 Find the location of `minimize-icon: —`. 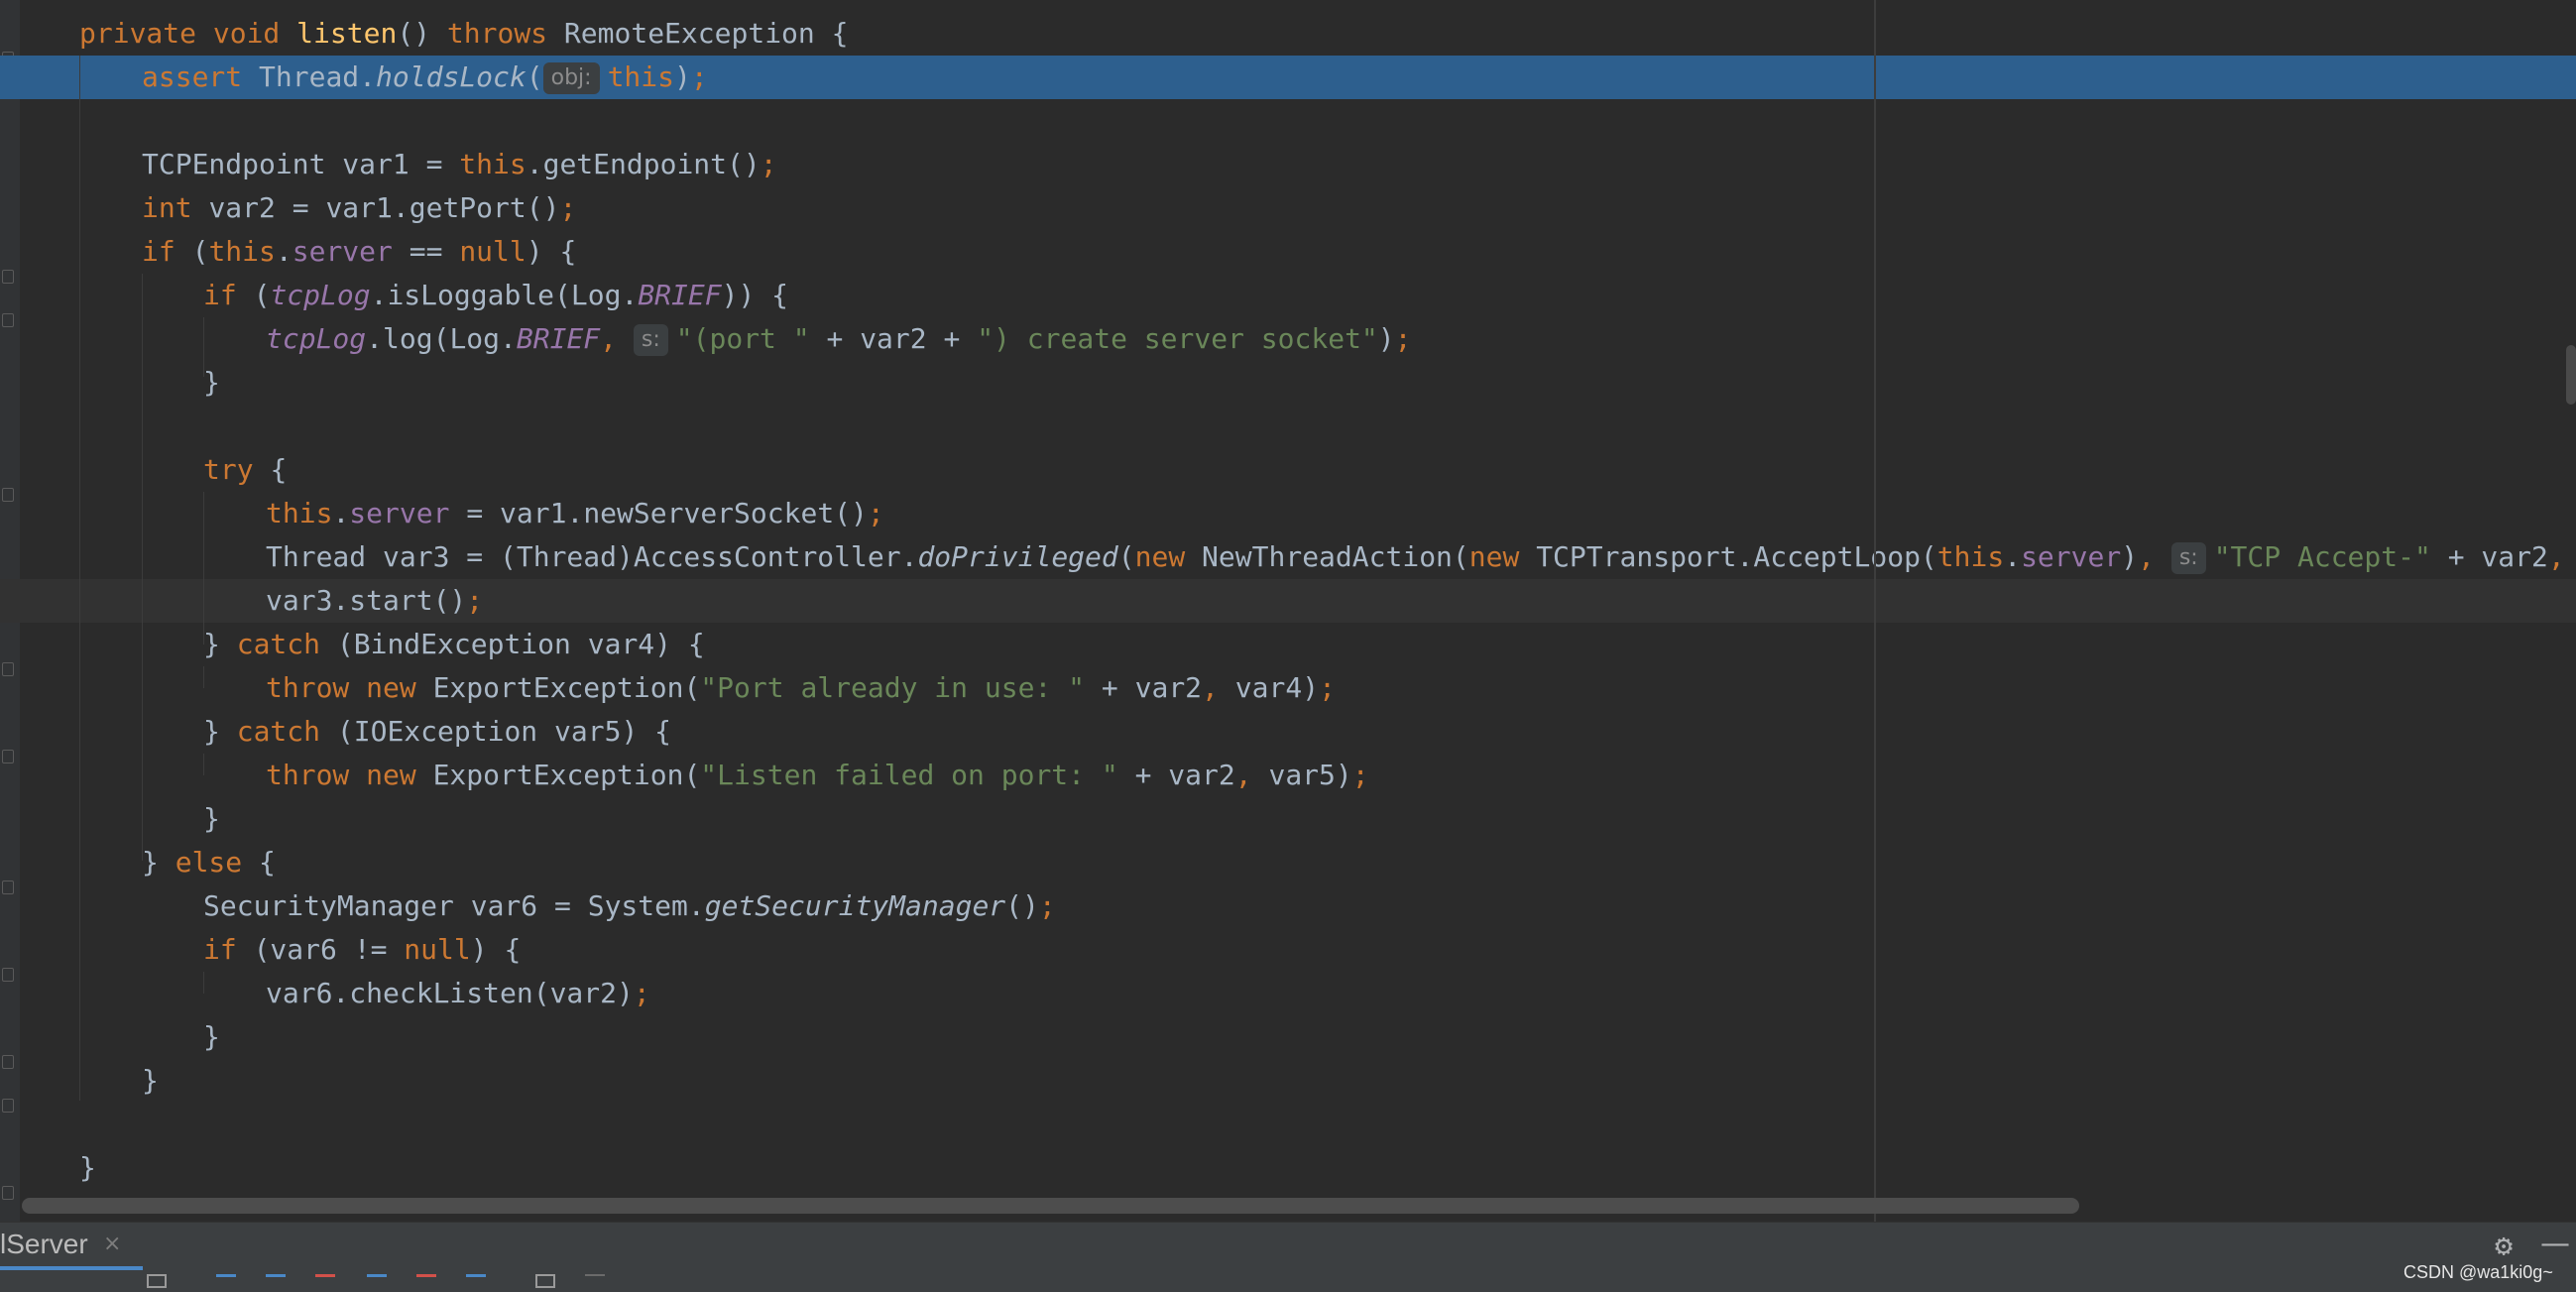

minimize-icon: — is located at coordinates (2555, 1244).